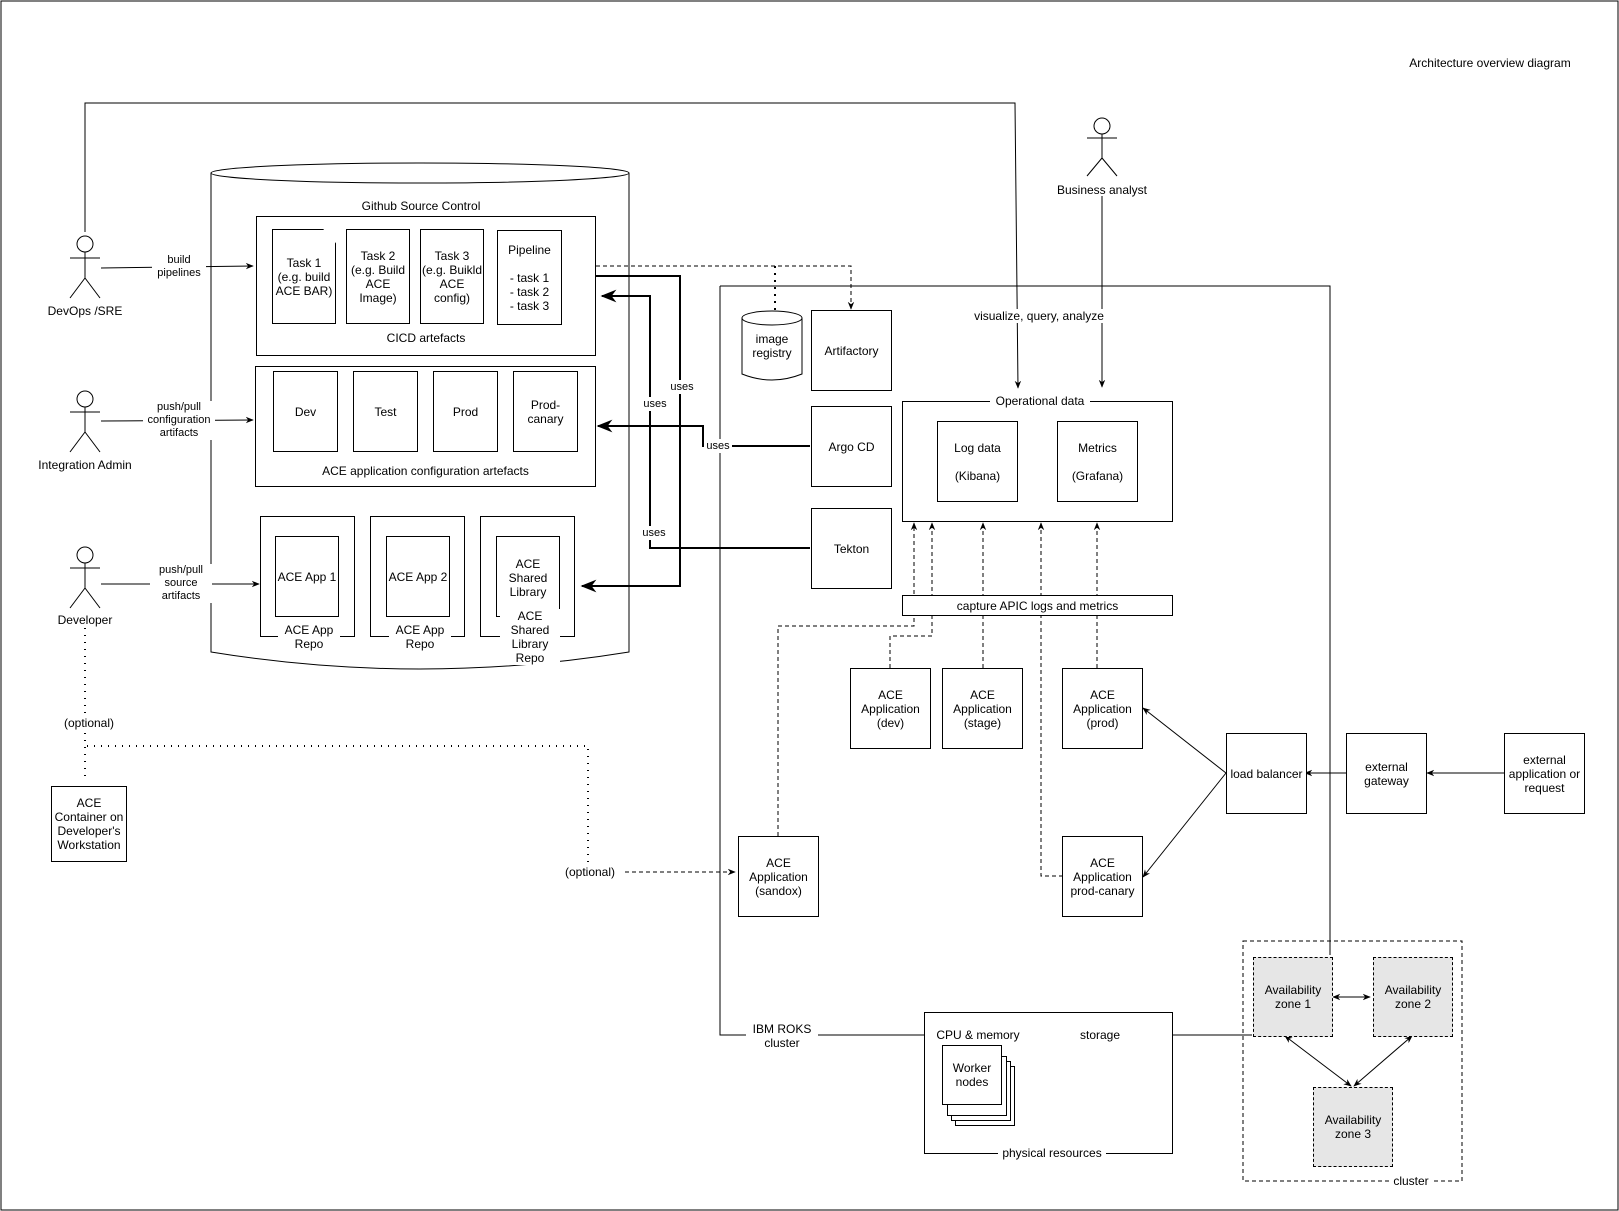  Describe the element at coordinates (304, 276) in the screenshot. I see `doc-task-1: Task 1 (e.g. build ACE BAR)` at that location.